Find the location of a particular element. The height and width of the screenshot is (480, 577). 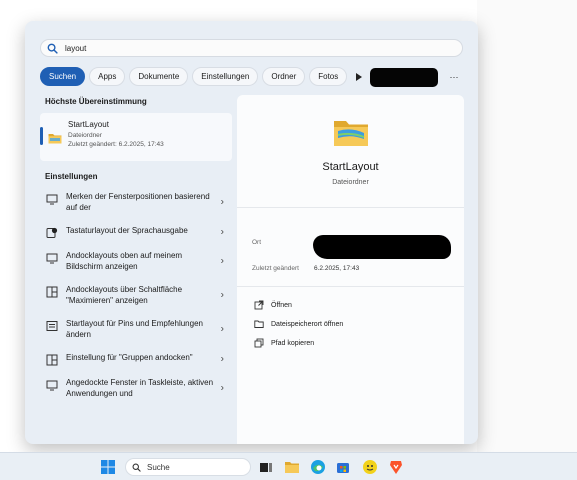

open-action: Öffnen is located at coordinates (273, 305).